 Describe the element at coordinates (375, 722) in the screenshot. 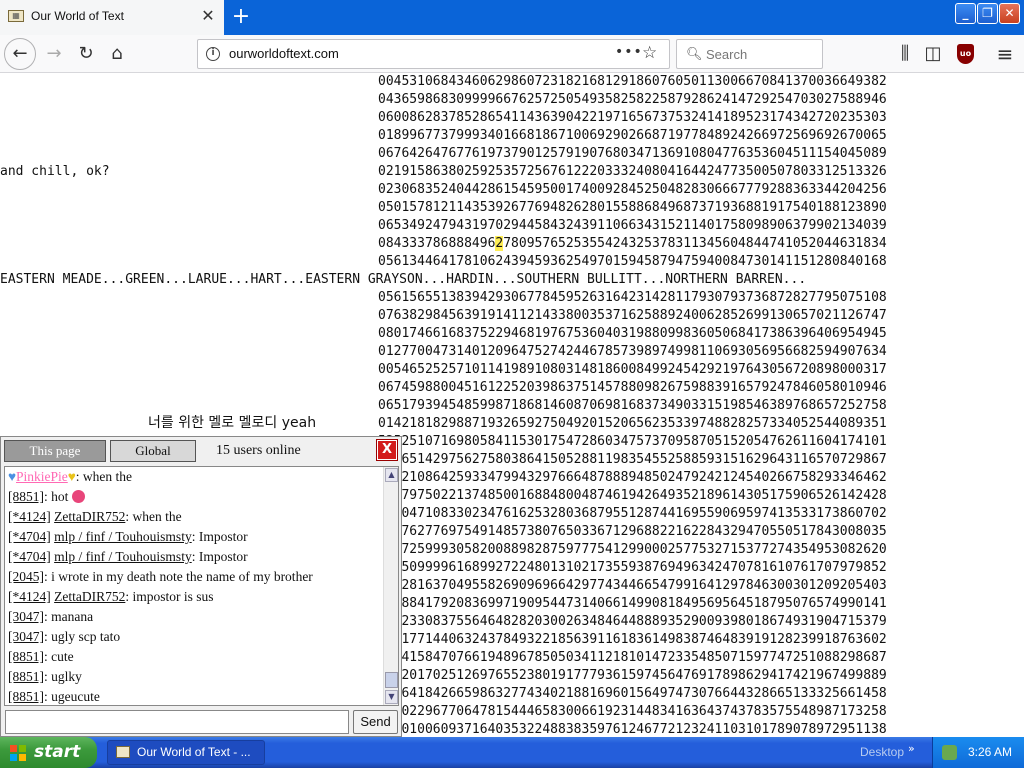

I see `send-button: Send` at that location.